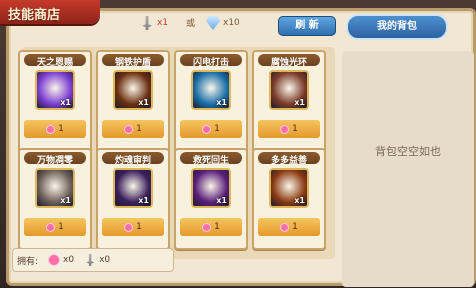 The width and height of the screenshot is (476, 288). Describe the element at coordinates (55, 90) in the screenshot. I see `purple-orb-icon: x1` at that location.